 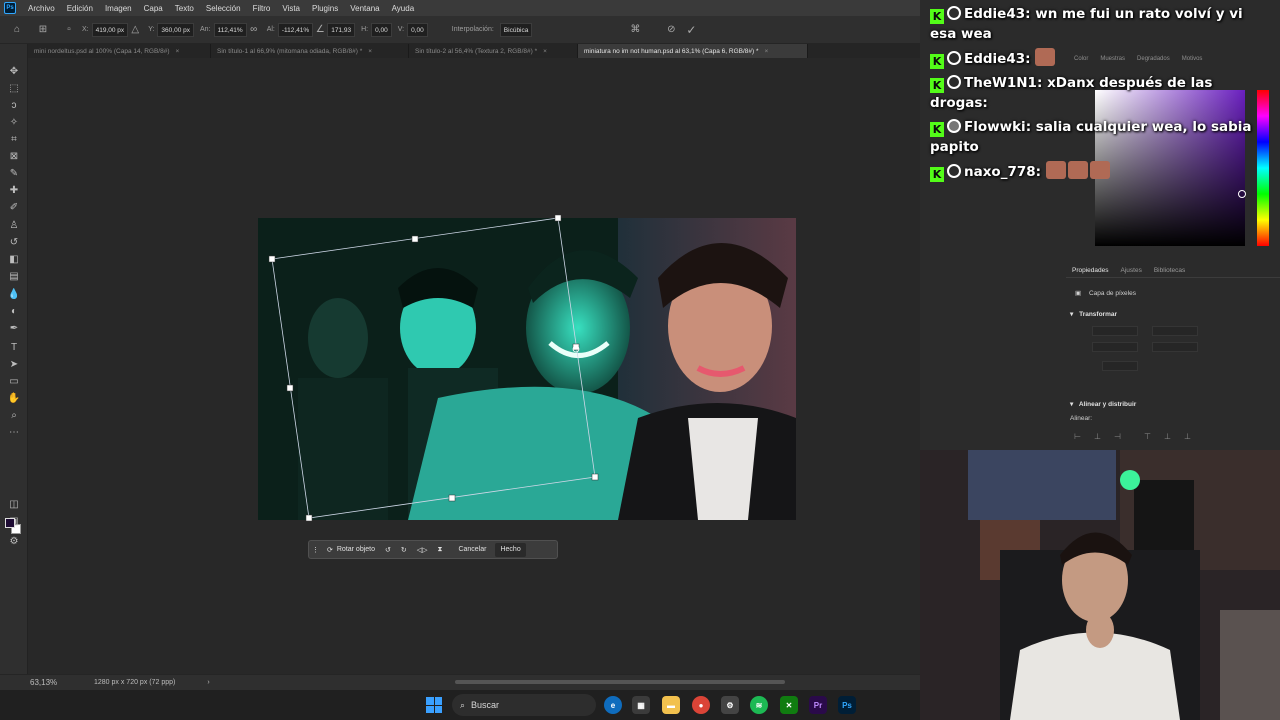 What do you see at coordinates (422, 549) in the screenshot?
I see `flip-horizontal-icon: ◁▷` at bounding box center [422, 549].